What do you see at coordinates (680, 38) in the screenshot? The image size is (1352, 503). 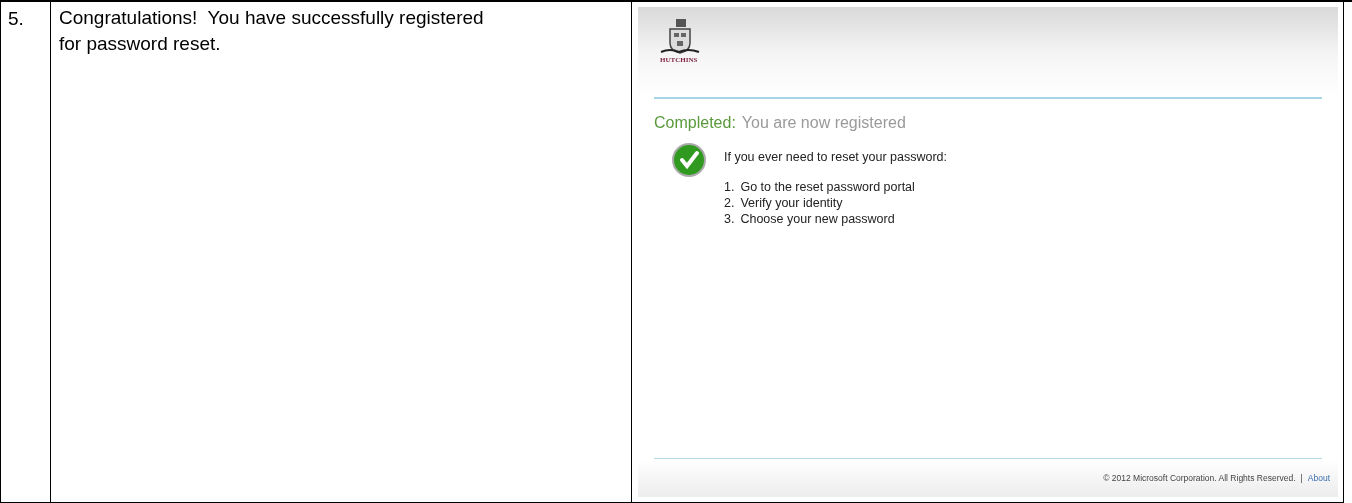 I see `crest-icon` at bounding box center [680, 38].